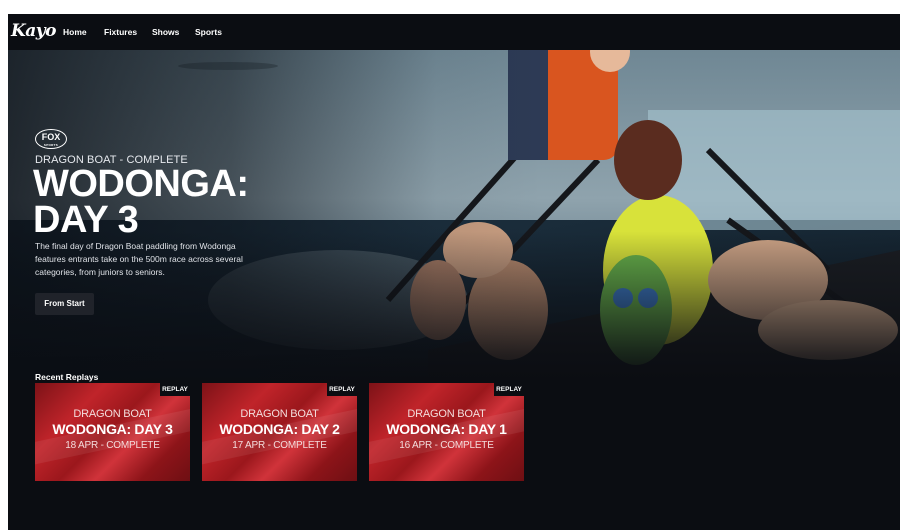 The image size is (908, 530). I want to click on card-subtitle: 16 APR - COMPLETE, so click(446, 445).